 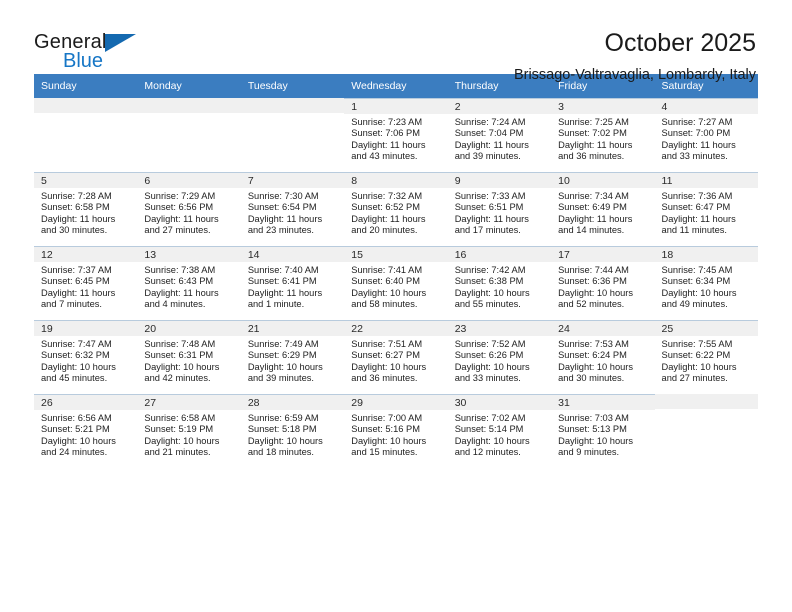 I want to click on daylight-text-line2: and 21 minutes., so click(x=177, y=451).